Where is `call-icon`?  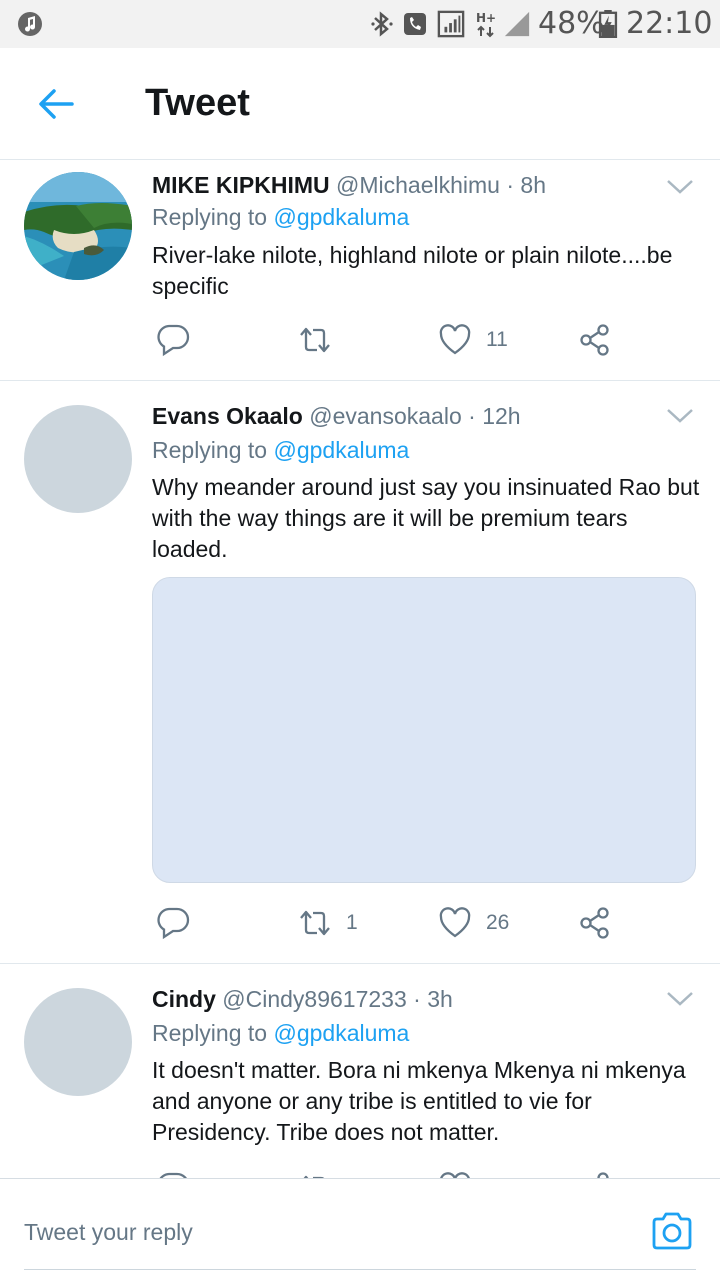
call-icon is located at coordinates (415, 24).